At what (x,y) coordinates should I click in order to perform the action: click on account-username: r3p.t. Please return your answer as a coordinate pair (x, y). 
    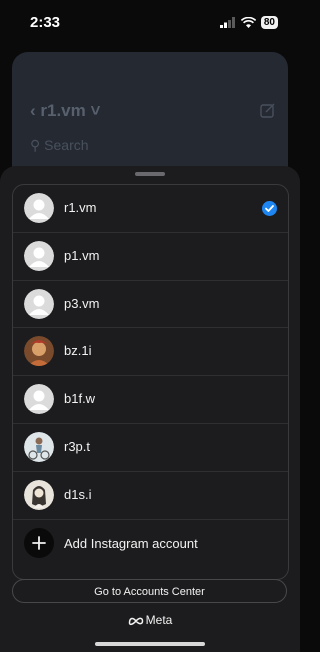
    Looking at the image, I should click on (77, 446).